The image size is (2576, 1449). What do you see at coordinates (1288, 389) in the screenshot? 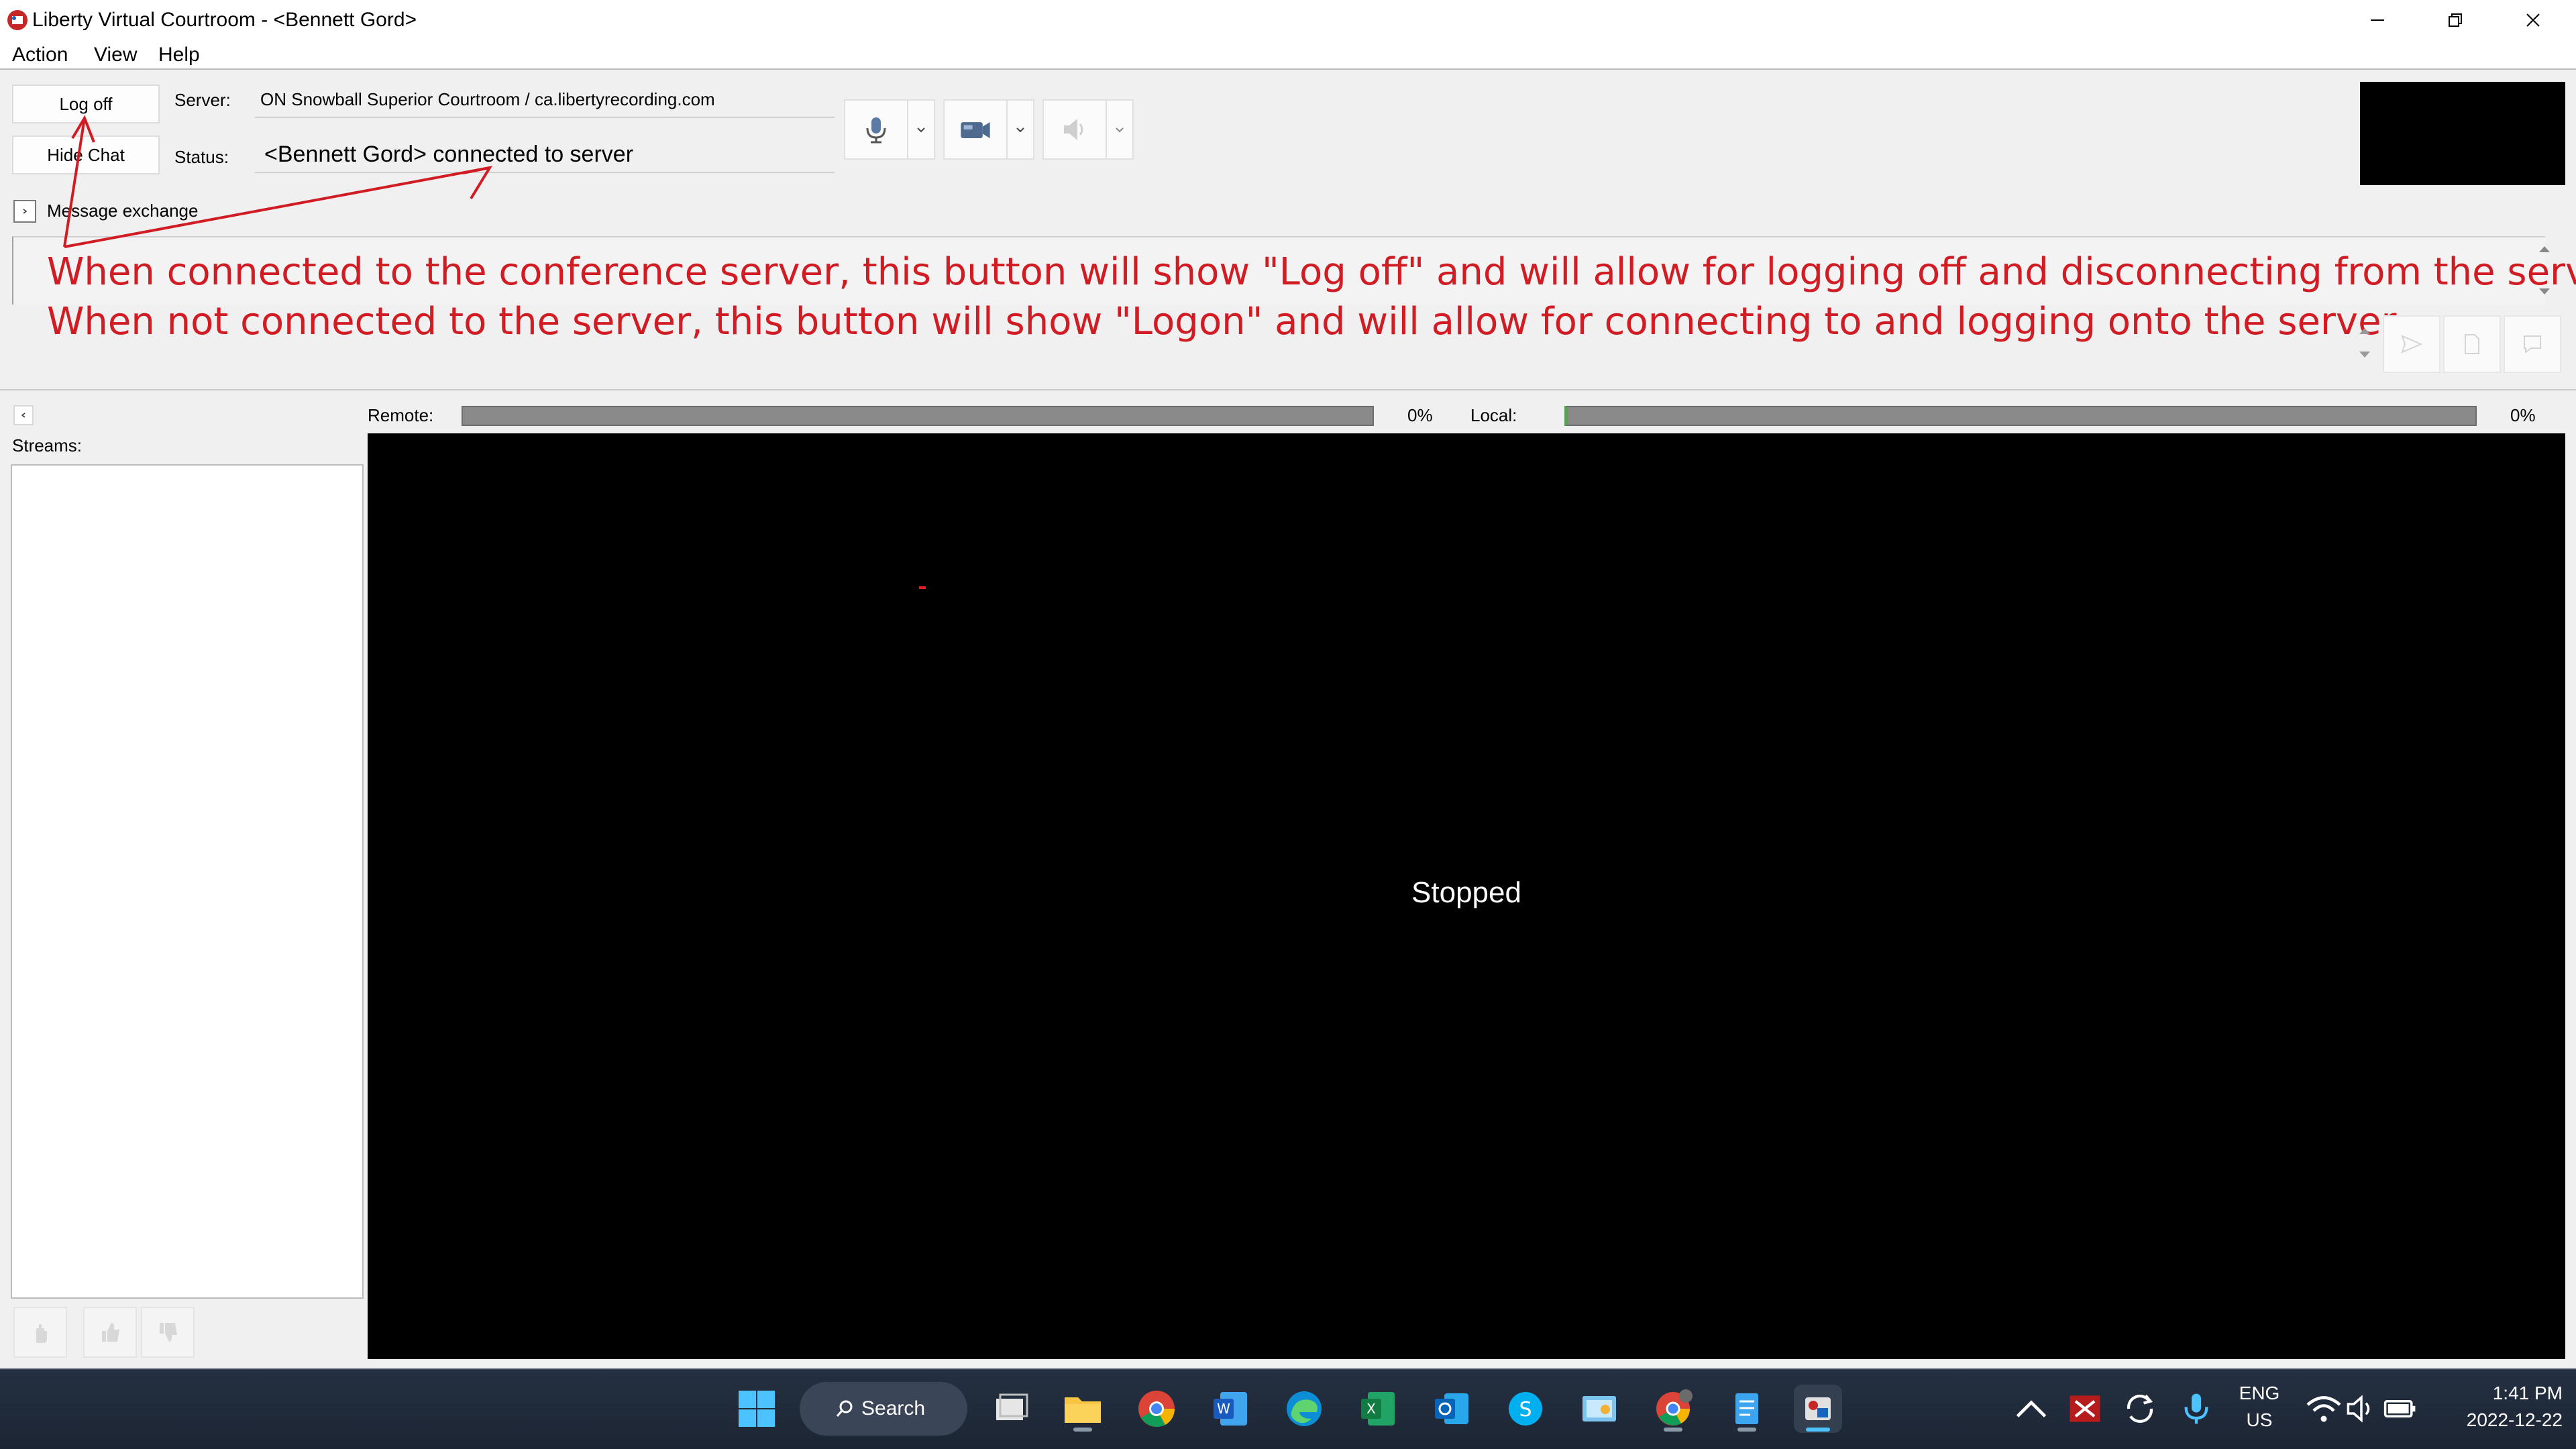
I see `section-divider` at bounding box center [1288, 389].